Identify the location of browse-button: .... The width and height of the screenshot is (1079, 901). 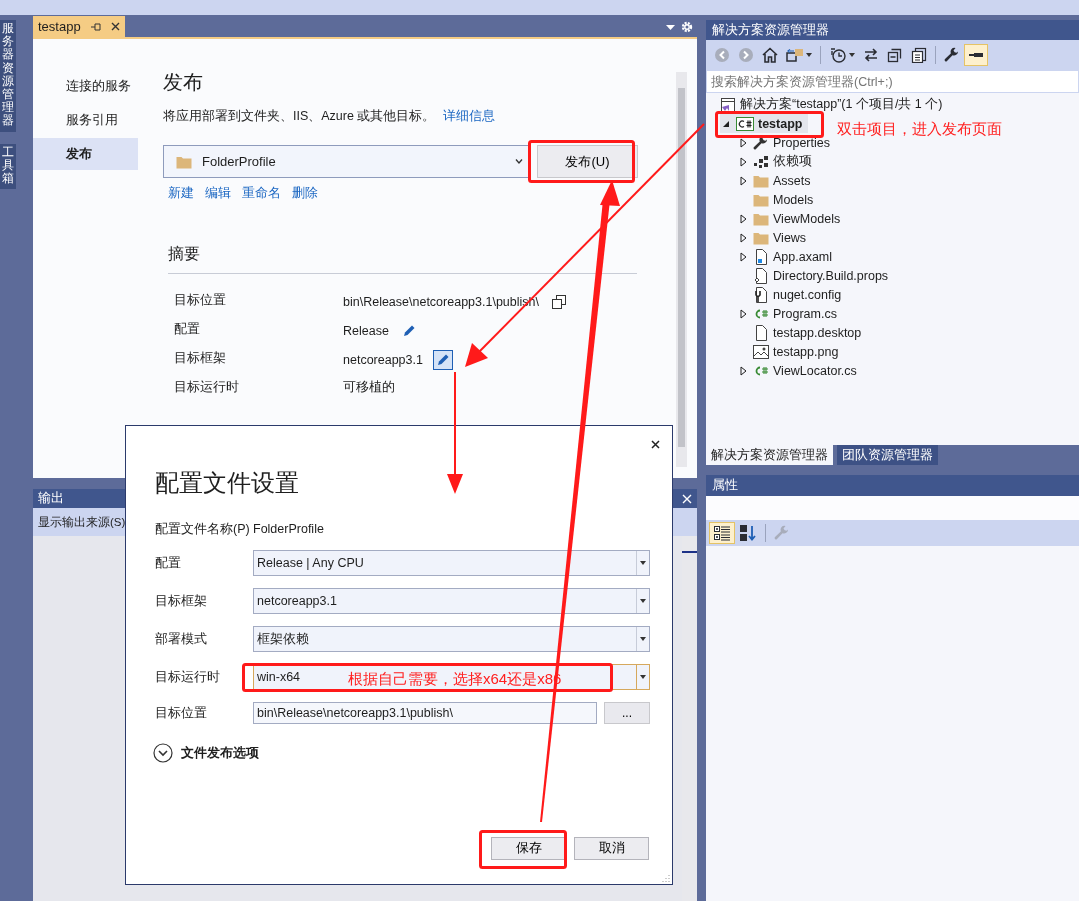
(627, 713).